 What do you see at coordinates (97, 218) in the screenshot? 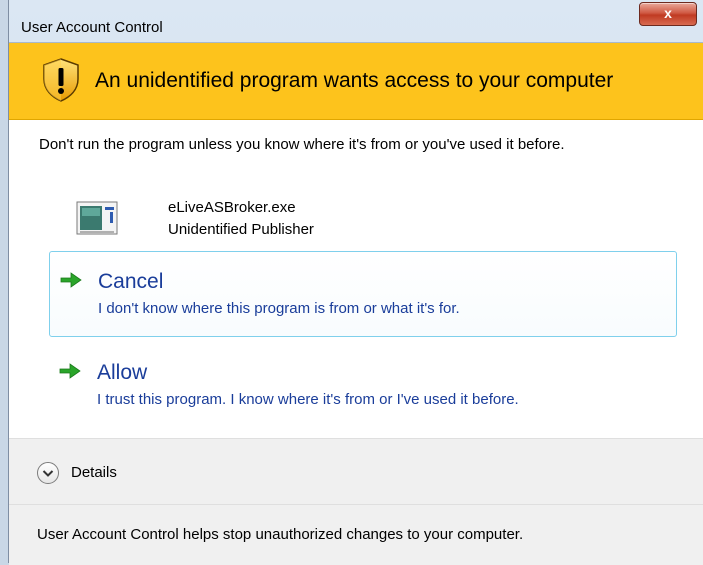
I see `application-icon` at bounding box center [97, 218].